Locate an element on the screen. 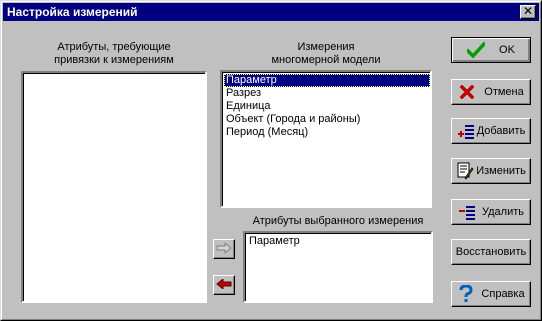  arrow-left-icon is located at coordinates (224, 284).